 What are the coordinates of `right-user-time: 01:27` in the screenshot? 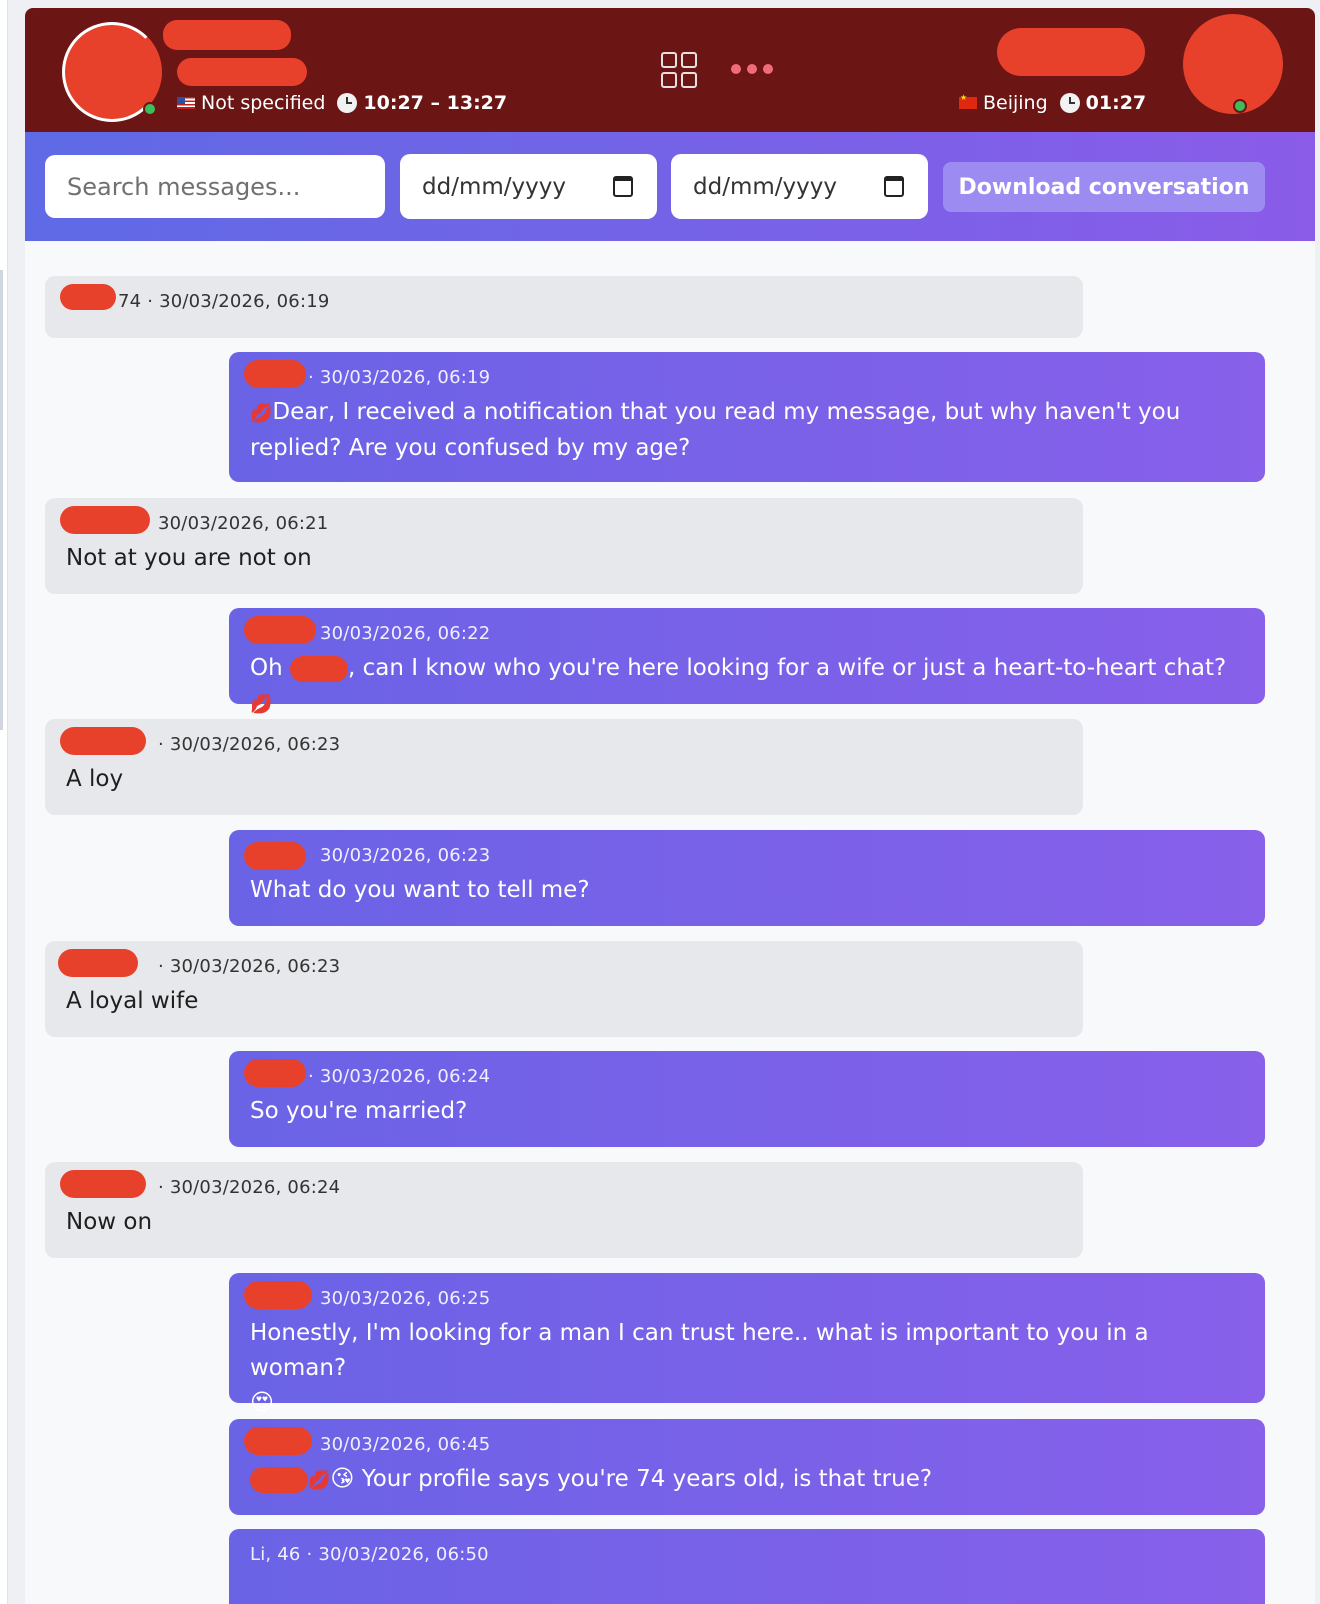 It's located at (1116, 103).